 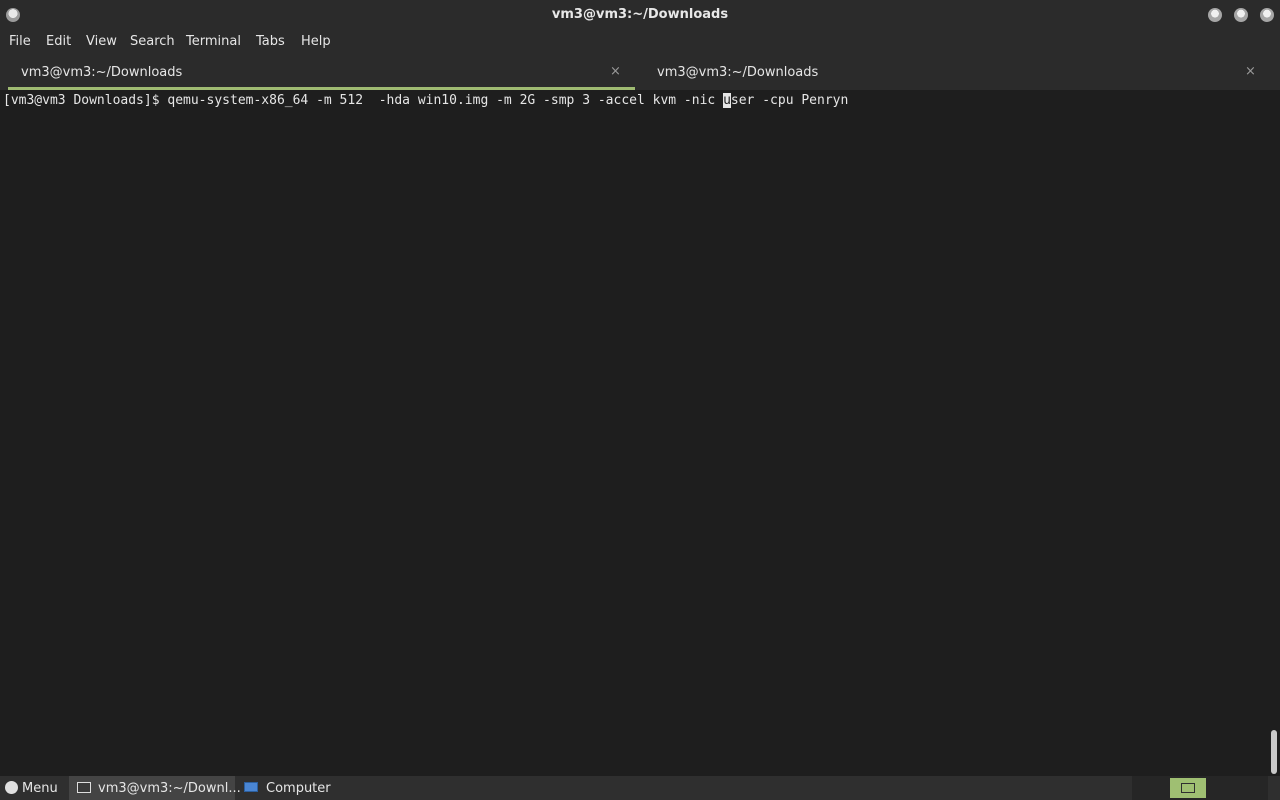 What do you see at coordinates (640, 43) in the screenshot?
I see `menu-bar: File Edit View Search Terminal Tabs Help` at bounding box center [640, 43].